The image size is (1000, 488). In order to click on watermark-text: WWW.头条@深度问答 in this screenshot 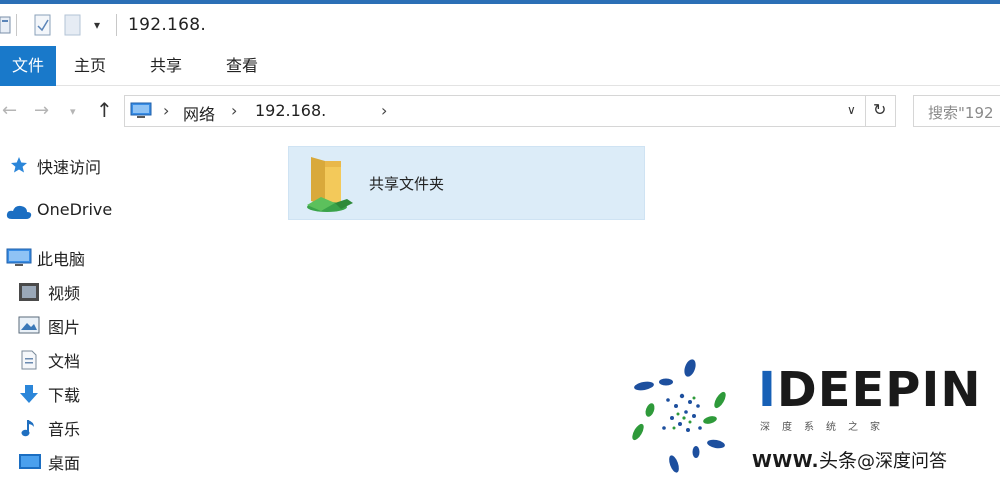, I will do `click(849, 461)`.